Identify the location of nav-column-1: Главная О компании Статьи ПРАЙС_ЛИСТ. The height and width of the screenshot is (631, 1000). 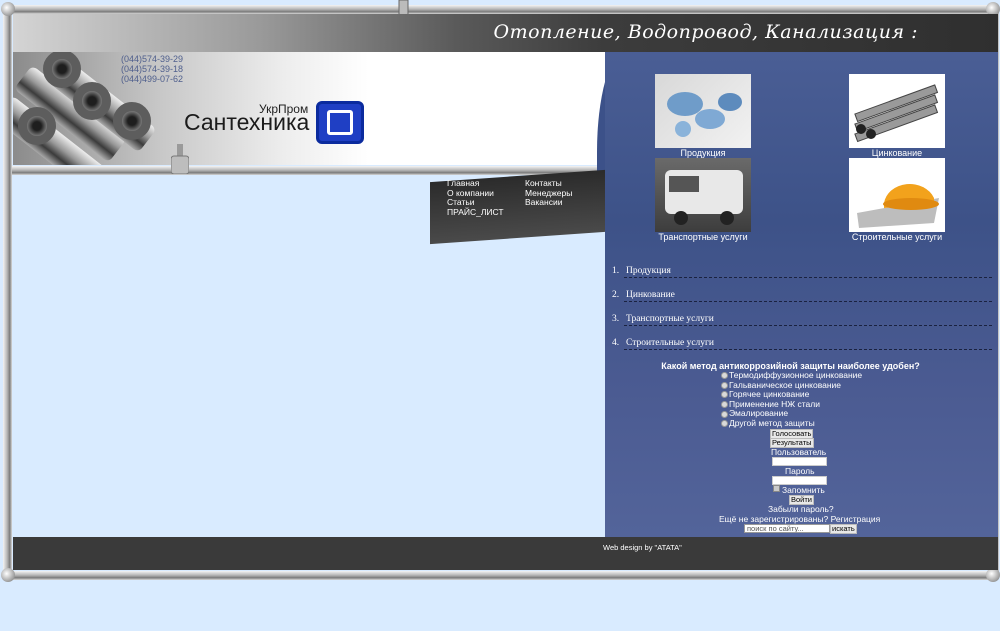
(475, 198).